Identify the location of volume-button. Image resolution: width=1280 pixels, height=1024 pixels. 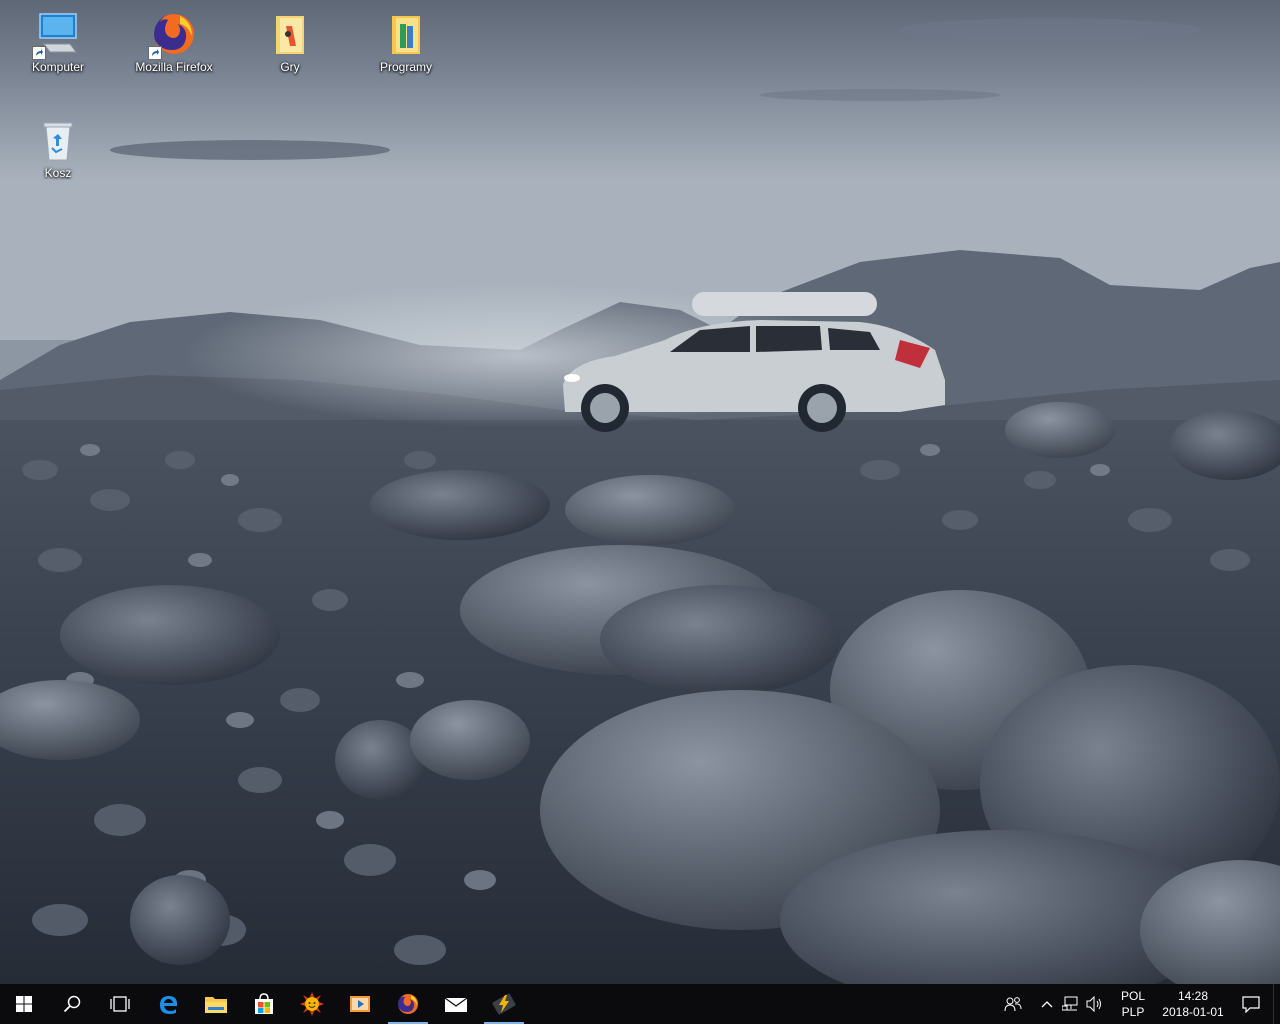
(1095, 1004).